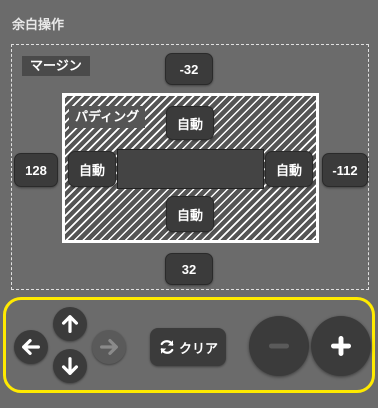 This screenshot has height=408, width=378. I want to click on padding-right-value: 自動, so click(289, 169).